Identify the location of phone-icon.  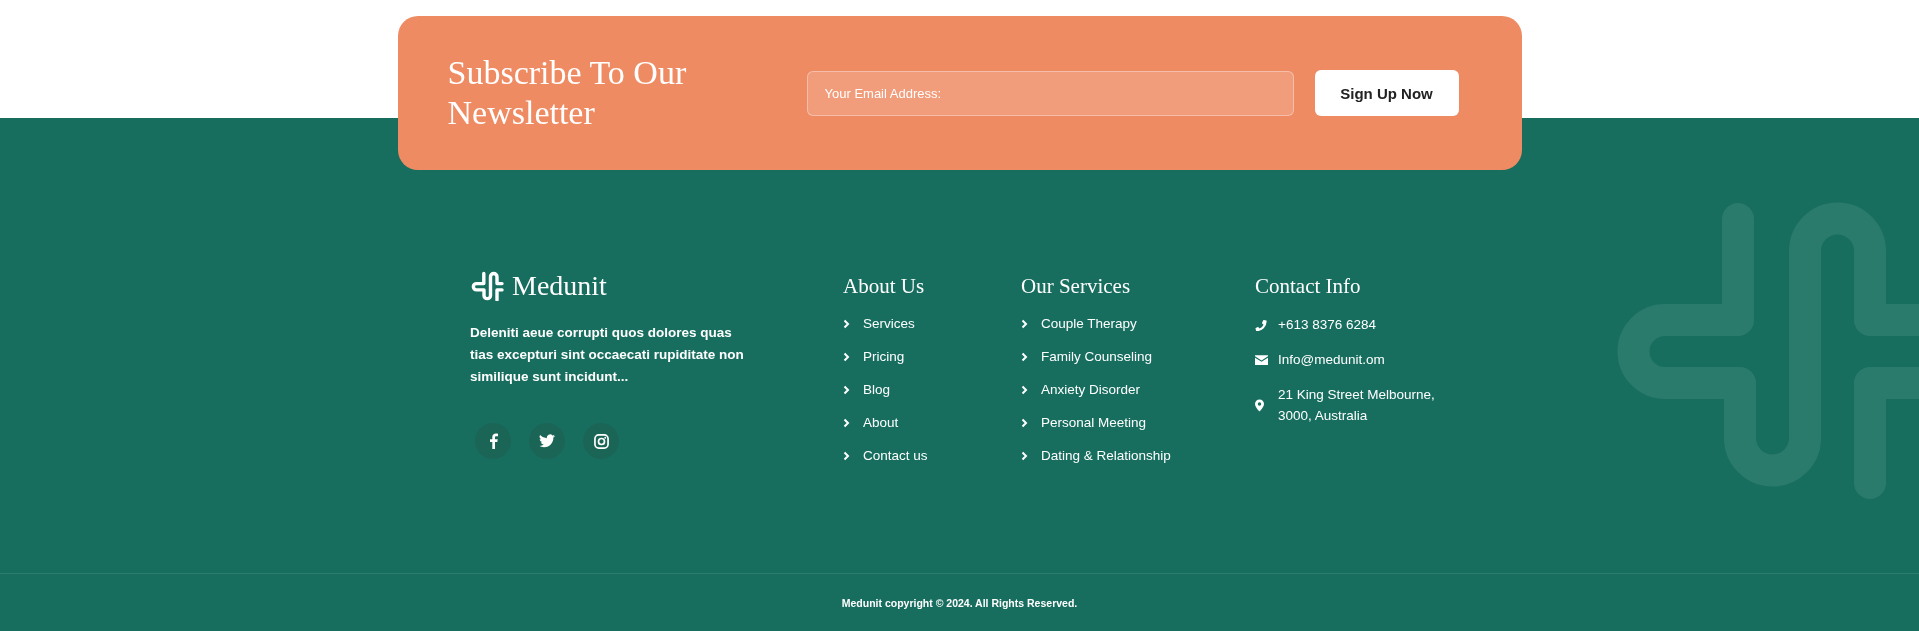
(1261, 324).